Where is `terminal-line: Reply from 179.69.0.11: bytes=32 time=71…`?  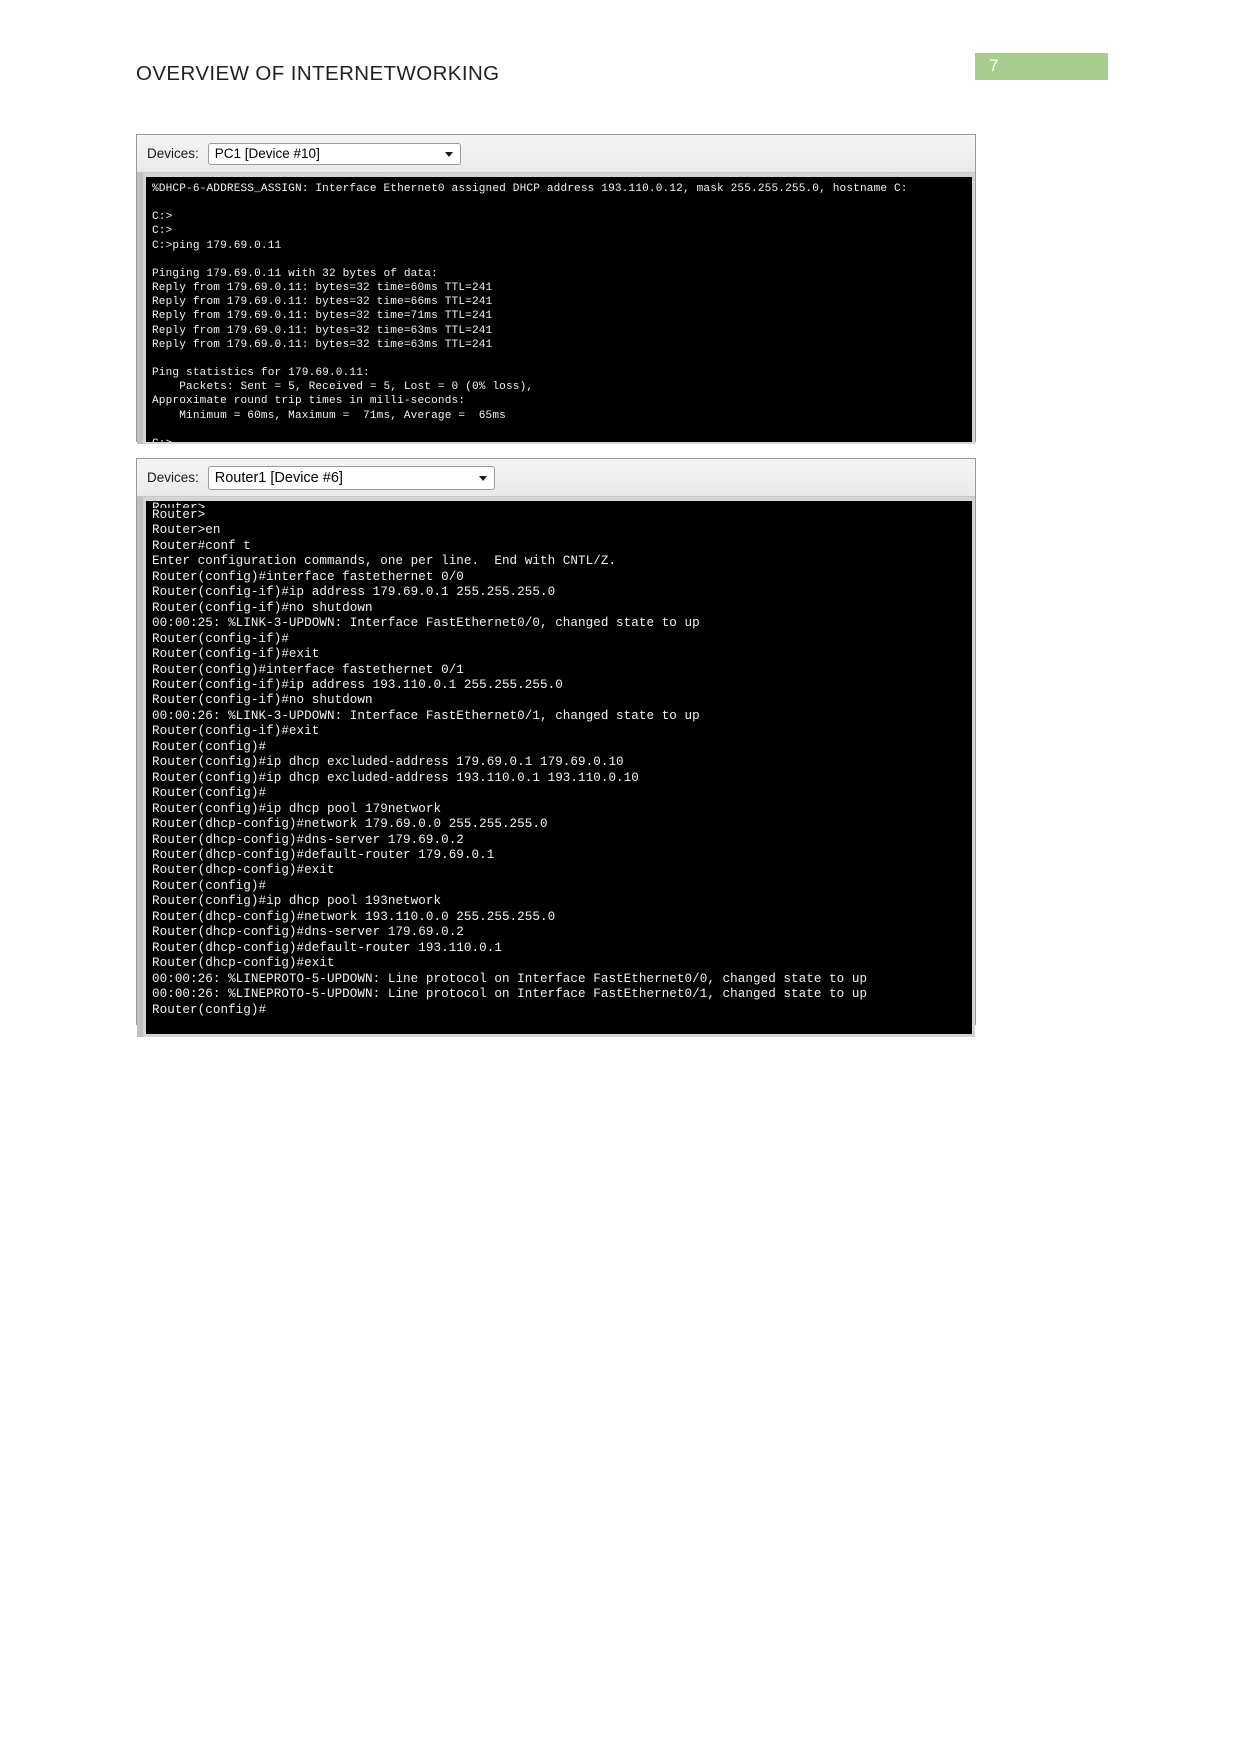
terminal-line: Reply from 179.69.0.11: bytes=32 time=71… is located at coordinates (322, 316).